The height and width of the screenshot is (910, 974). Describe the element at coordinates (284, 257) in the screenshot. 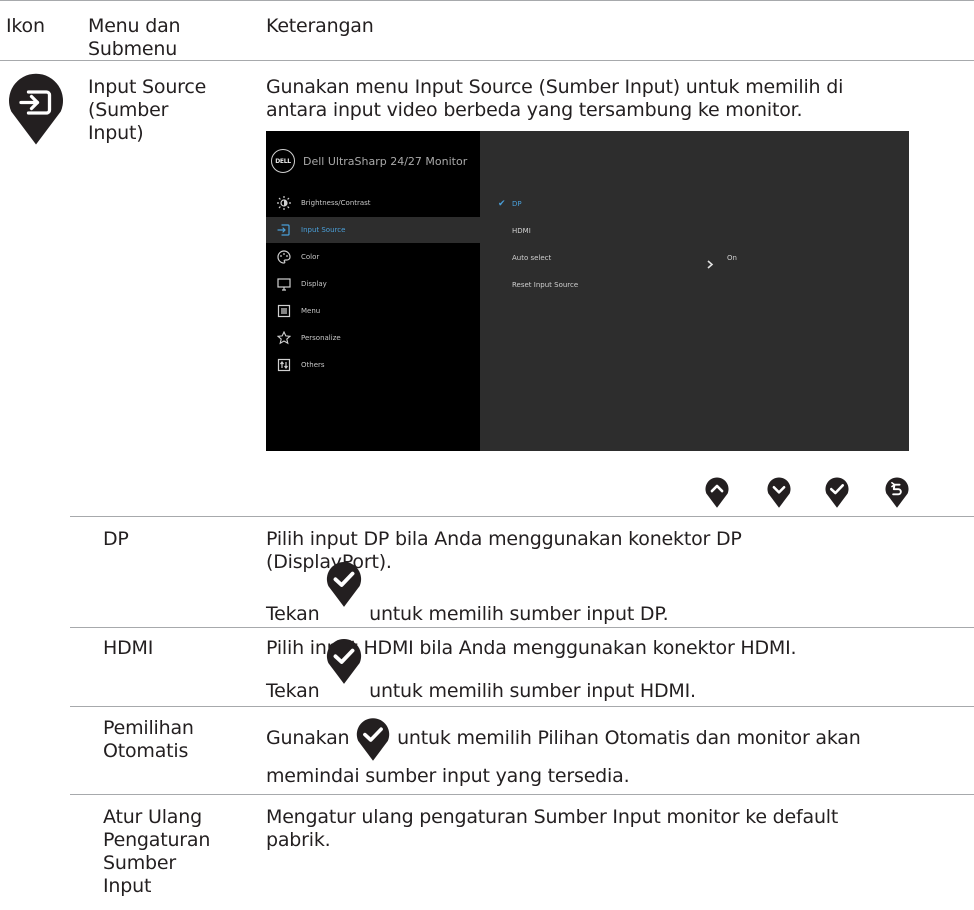

I see `palette-icon` at that location.